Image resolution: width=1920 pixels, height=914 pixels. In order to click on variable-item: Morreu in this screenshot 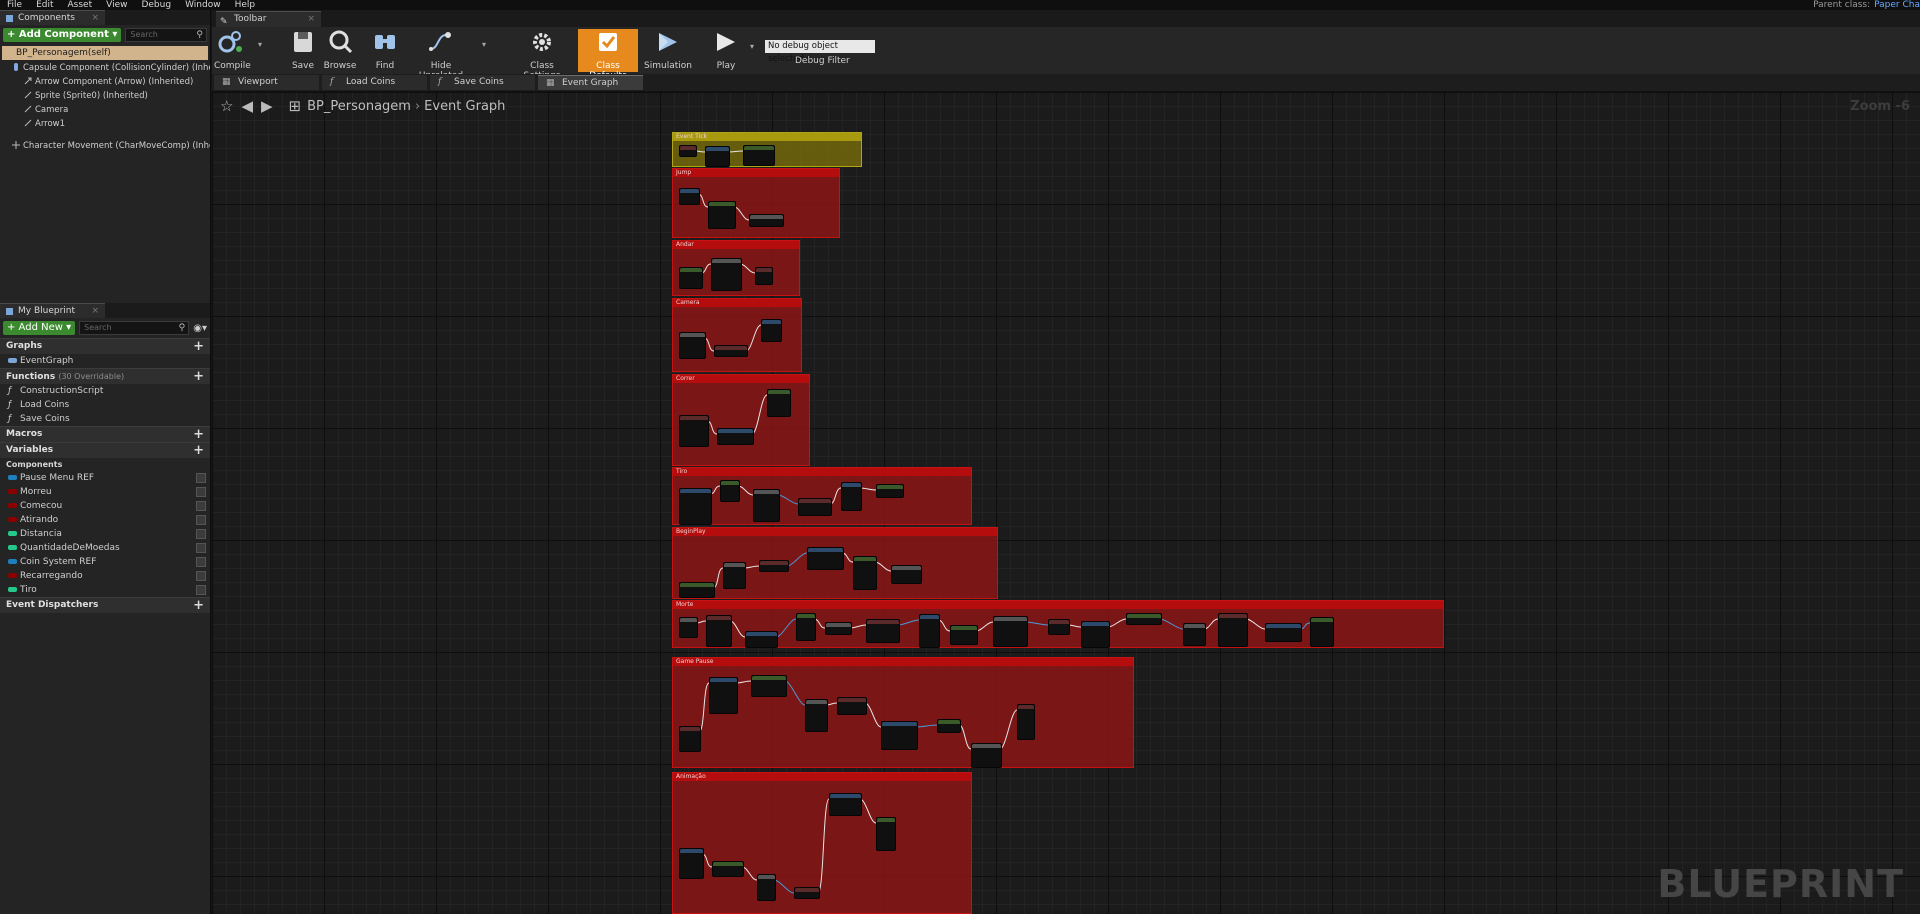, I will do `click(105, 492)`.